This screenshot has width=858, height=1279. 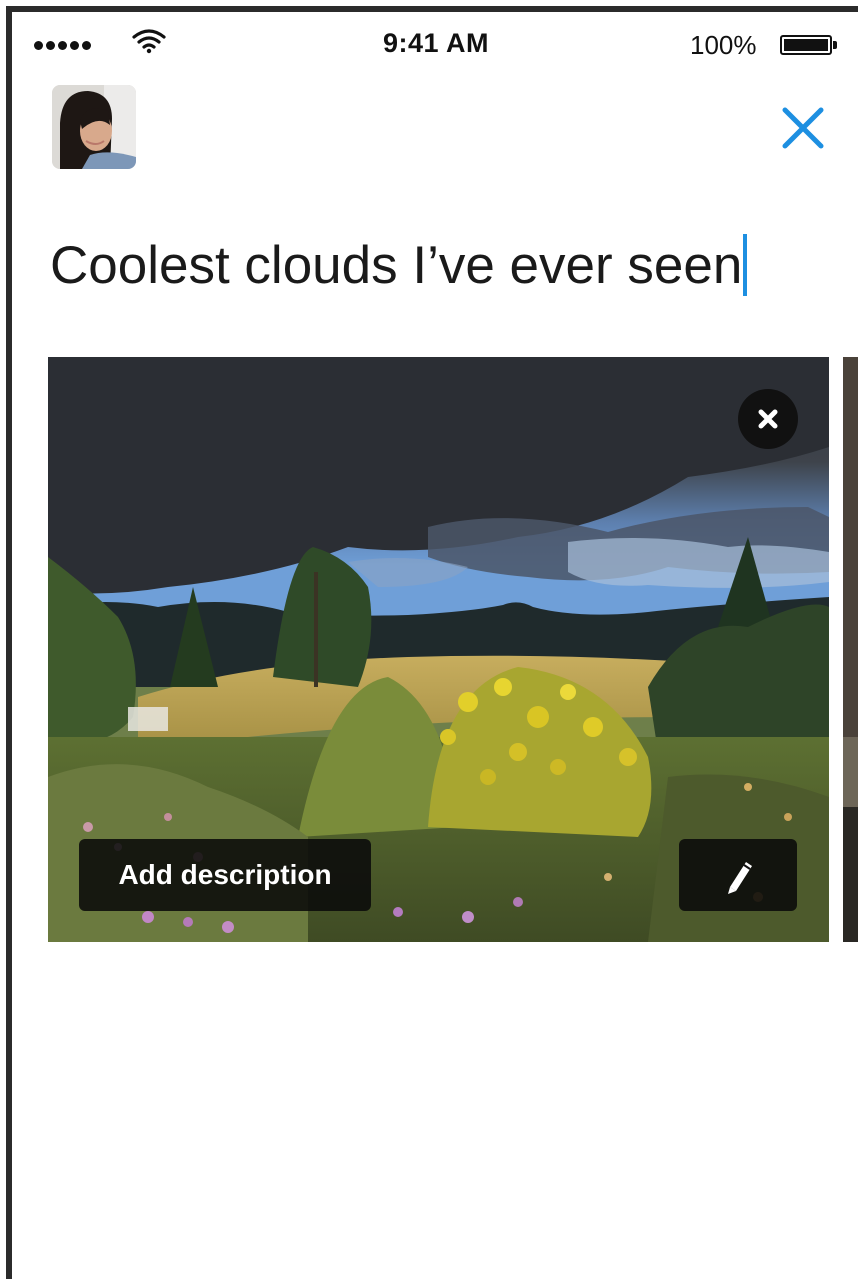 I want to click on edit-photo-button, so click(x=738, y=875).